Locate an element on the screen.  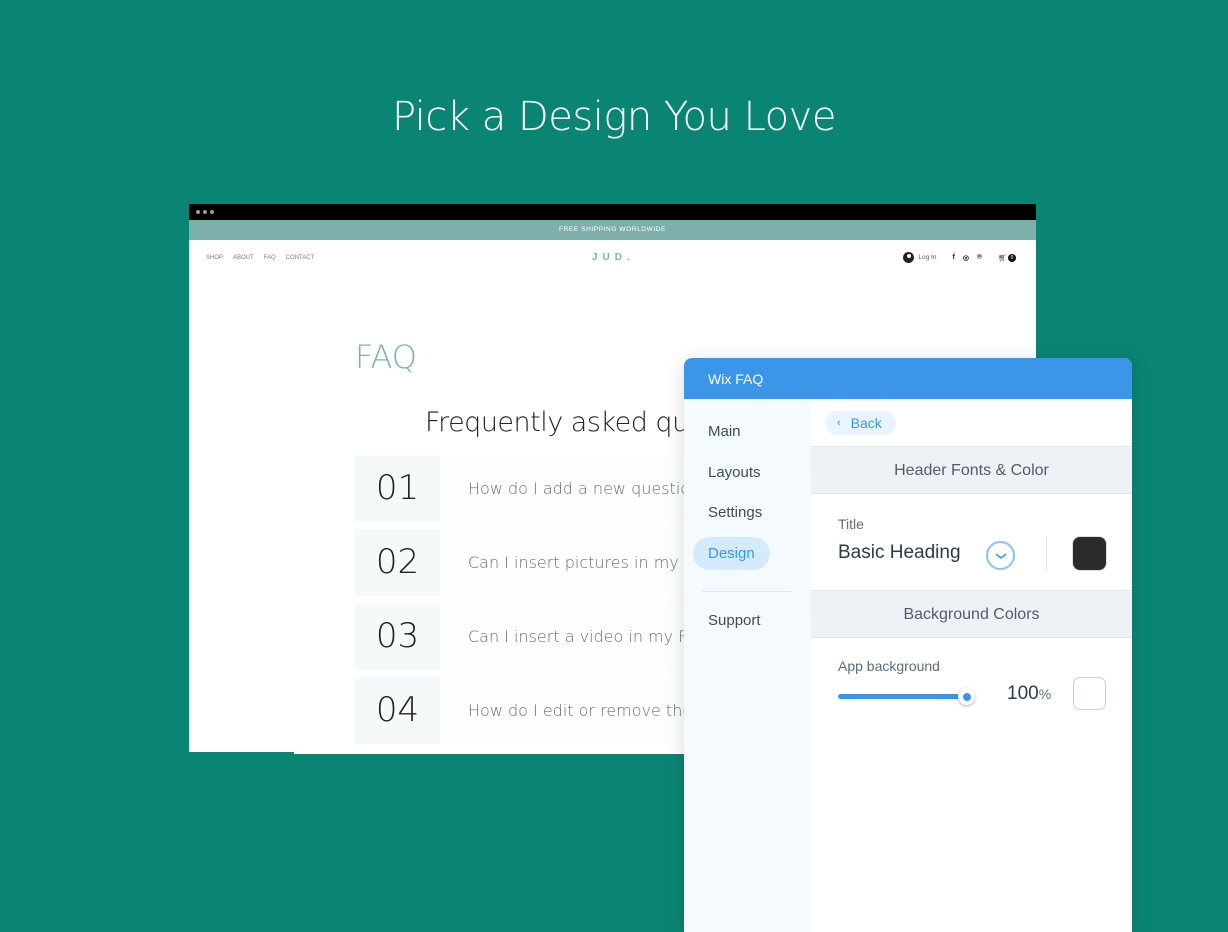
hero-title: Pick a Design You Love is located at coordinates (614, 117).